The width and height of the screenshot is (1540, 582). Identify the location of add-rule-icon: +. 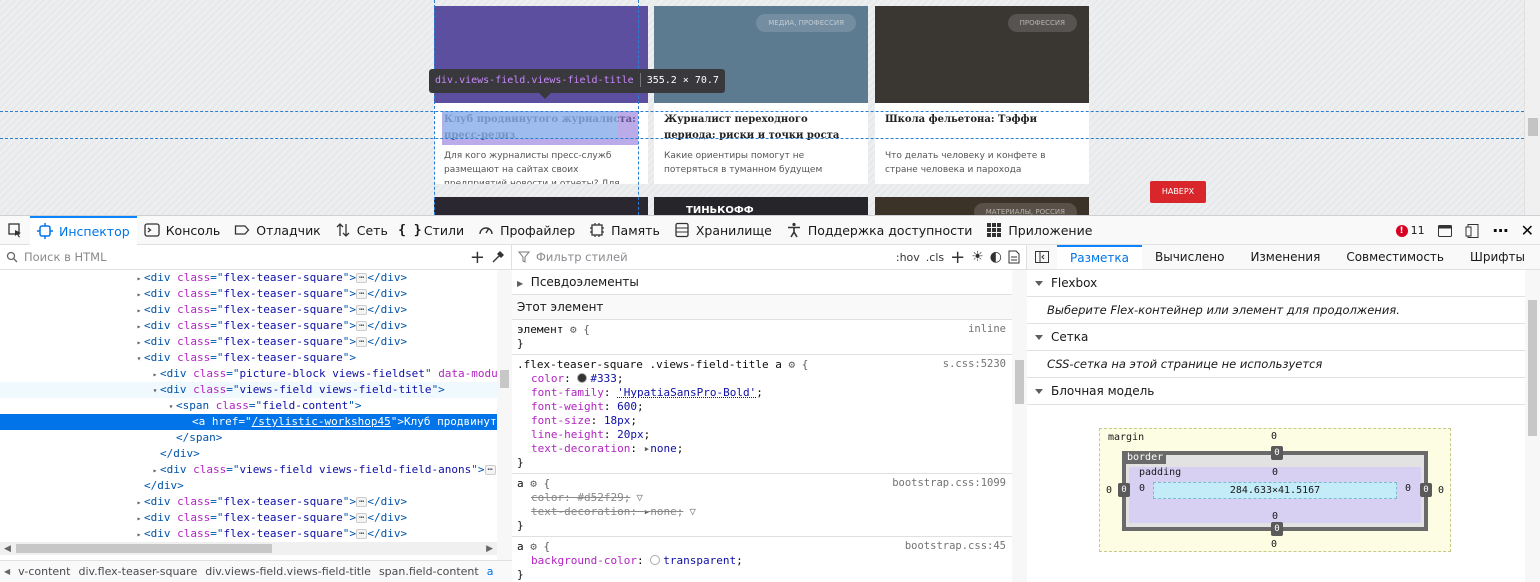
(957, 257).